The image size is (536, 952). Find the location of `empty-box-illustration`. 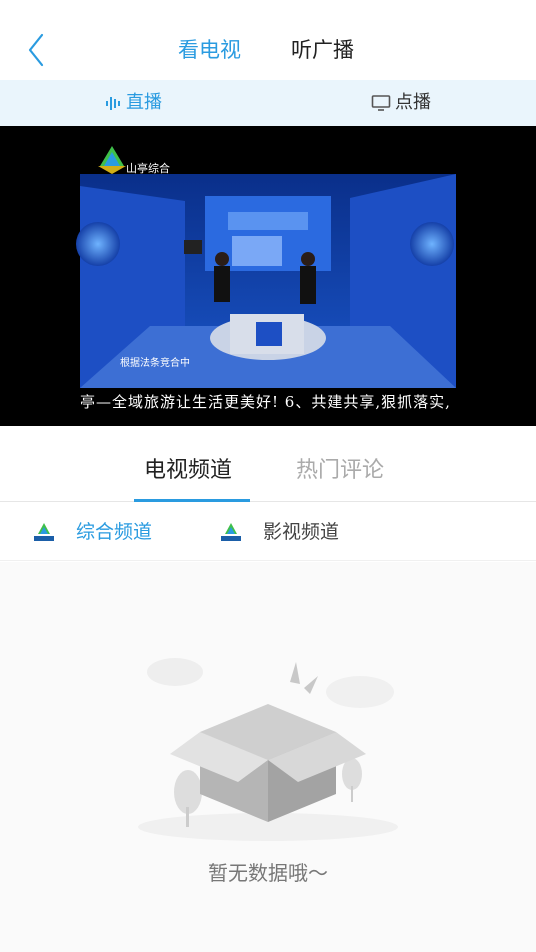

empty-box-illustration is located at coordinates (268, 749).